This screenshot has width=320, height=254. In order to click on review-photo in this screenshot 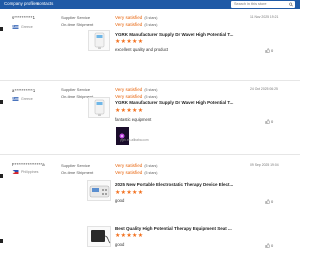, I will do `click(122, 136)`.